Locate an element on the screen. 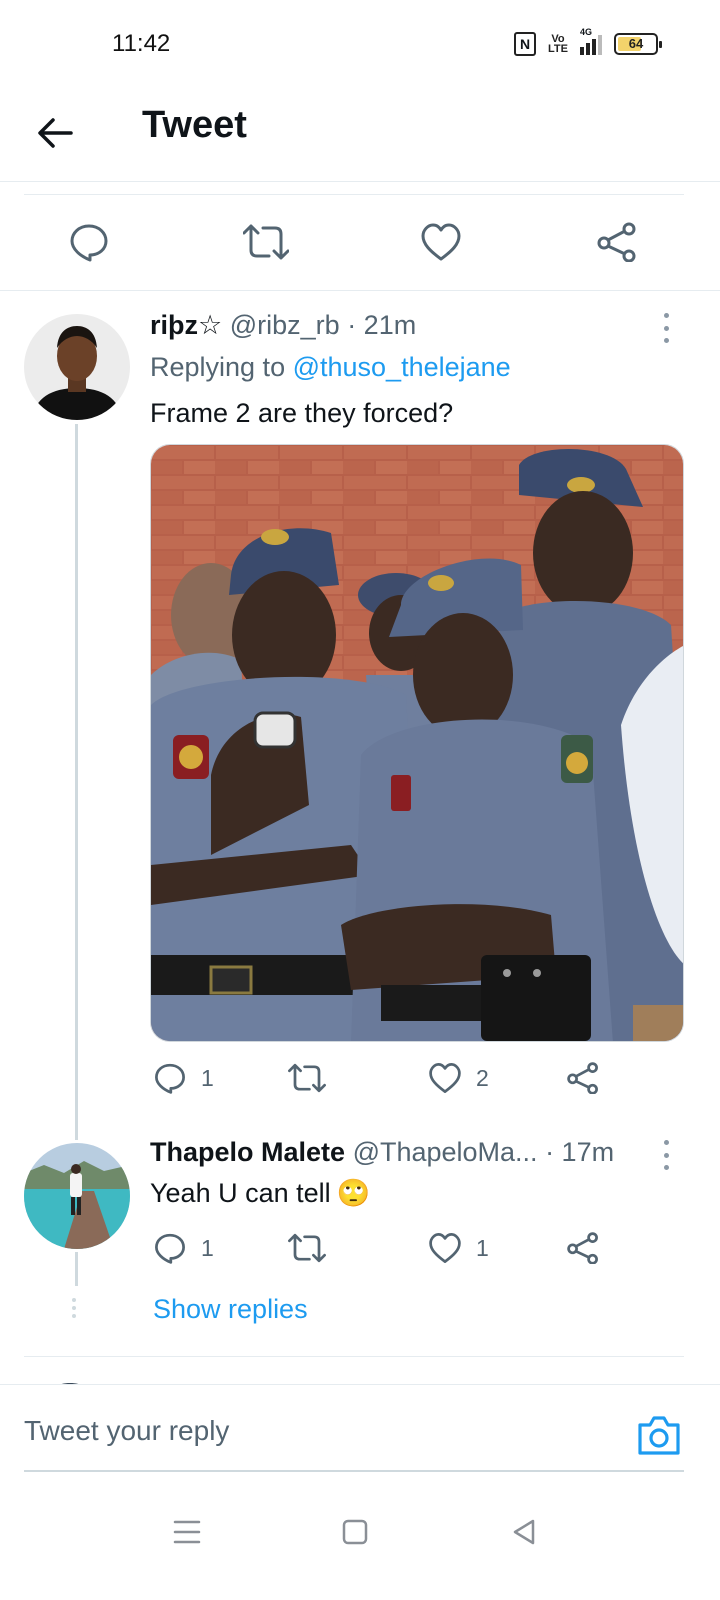 The image size is (720, 1600). home-square-icon is located at coordinates (355, 1532).